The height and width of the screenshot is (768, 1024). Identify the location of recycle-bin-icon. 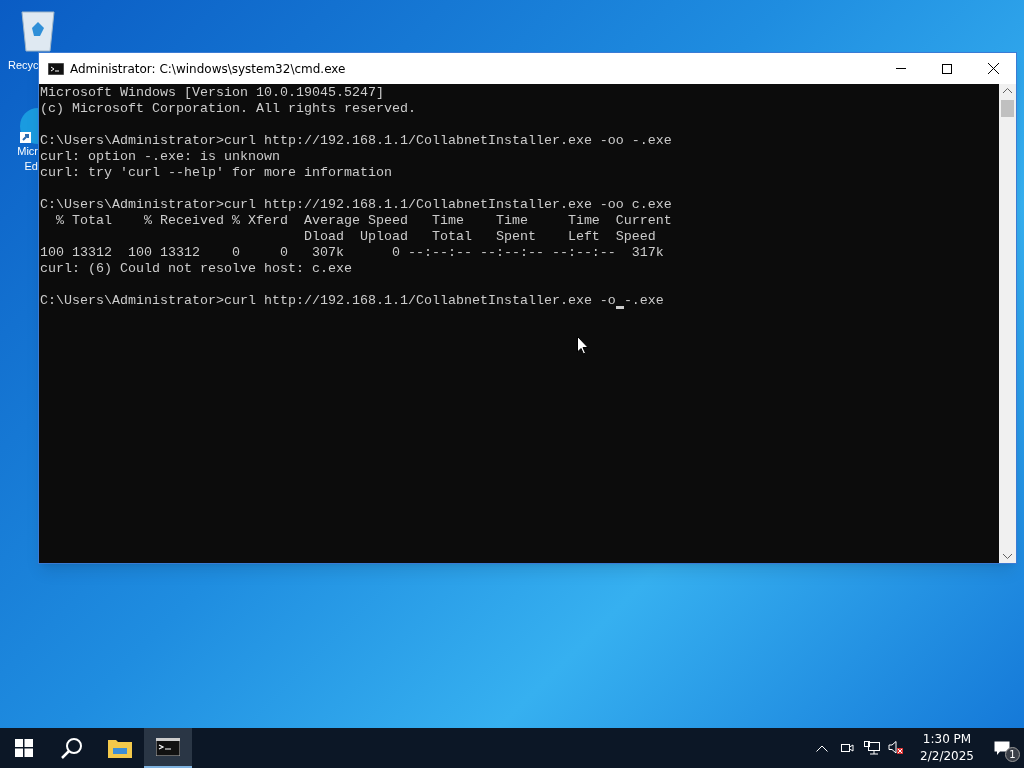
(38, 30).